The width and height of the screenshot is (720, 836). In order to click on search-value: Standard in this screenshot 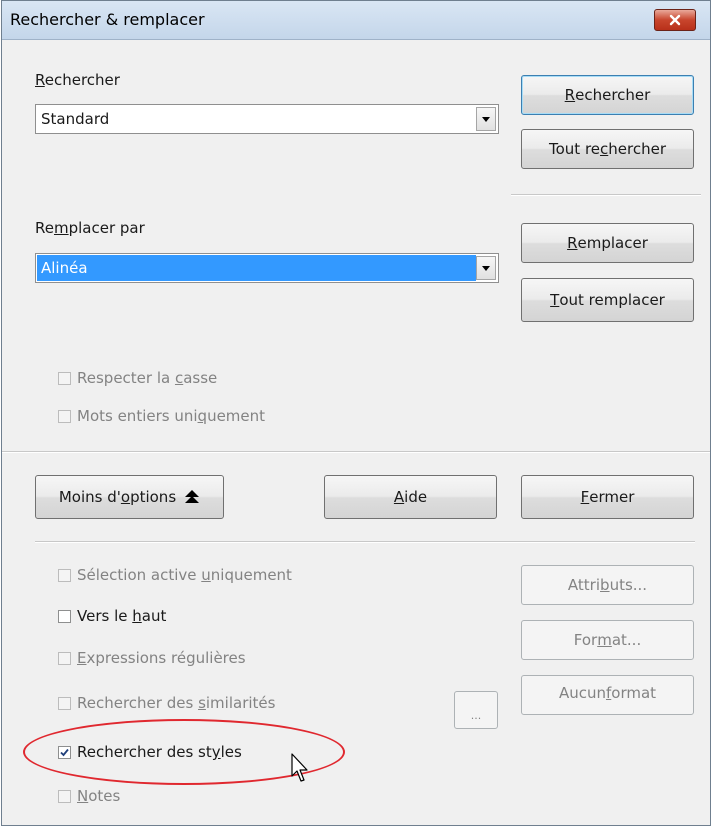, I will do `click(75, 119)`.